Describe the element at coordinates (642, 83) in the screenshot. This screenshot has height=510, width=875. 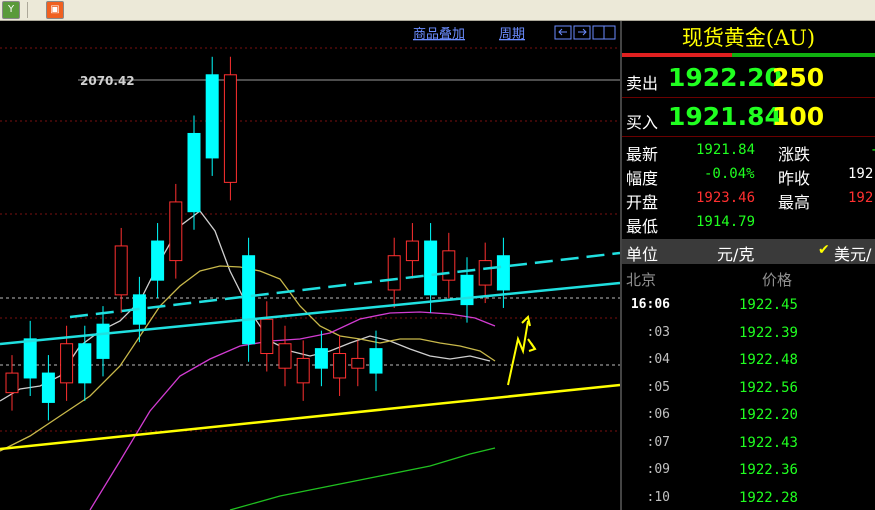
I see `sell-label: 卖出` at that location.